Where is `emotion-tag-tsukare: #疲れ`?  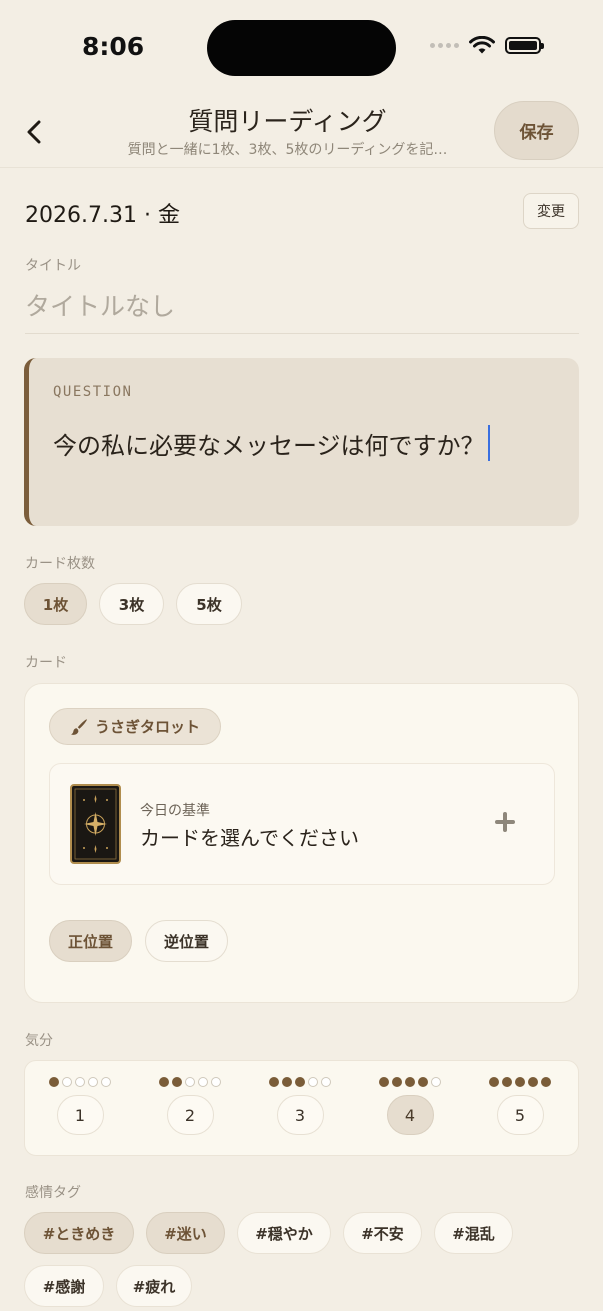
emotion-tag-tsukare: #疲れ is located at coordinates (154, 1286).